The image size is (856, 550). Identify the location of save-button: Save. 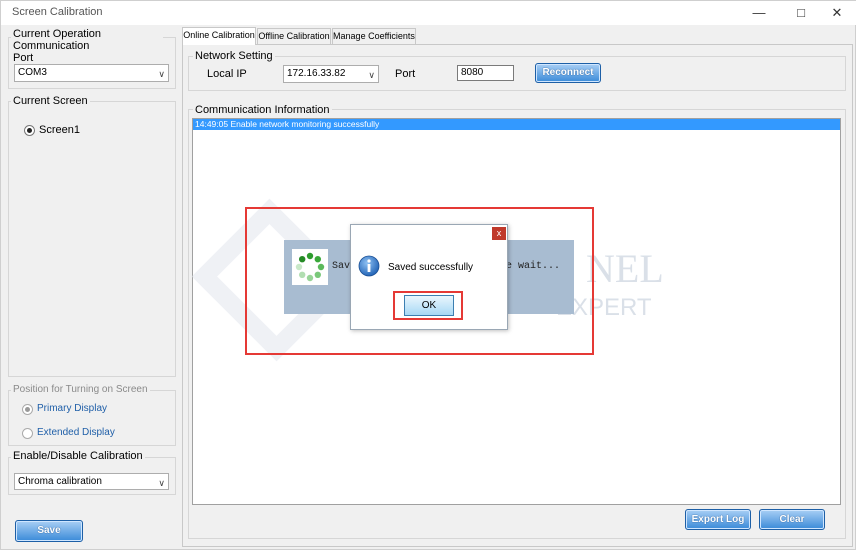
(49, 531).